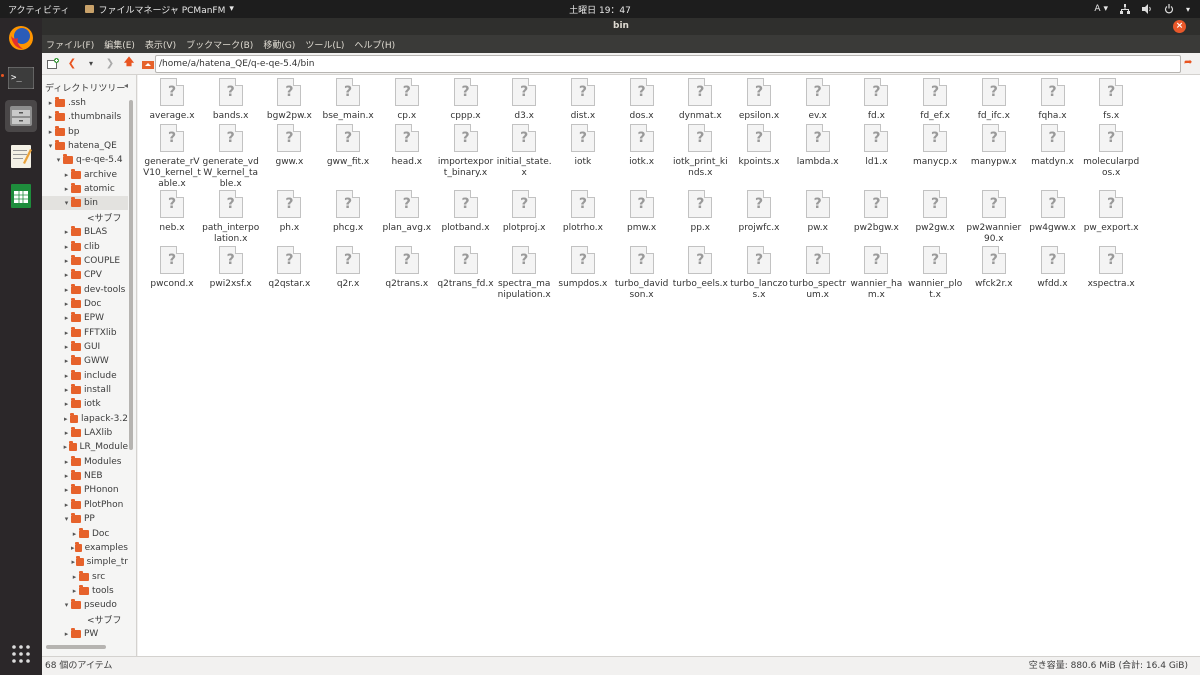  What do you see at coordinates (70, 44) in the screenshot?
I see `menu-file: ファイル(F)` at bounding box center [70, 44].